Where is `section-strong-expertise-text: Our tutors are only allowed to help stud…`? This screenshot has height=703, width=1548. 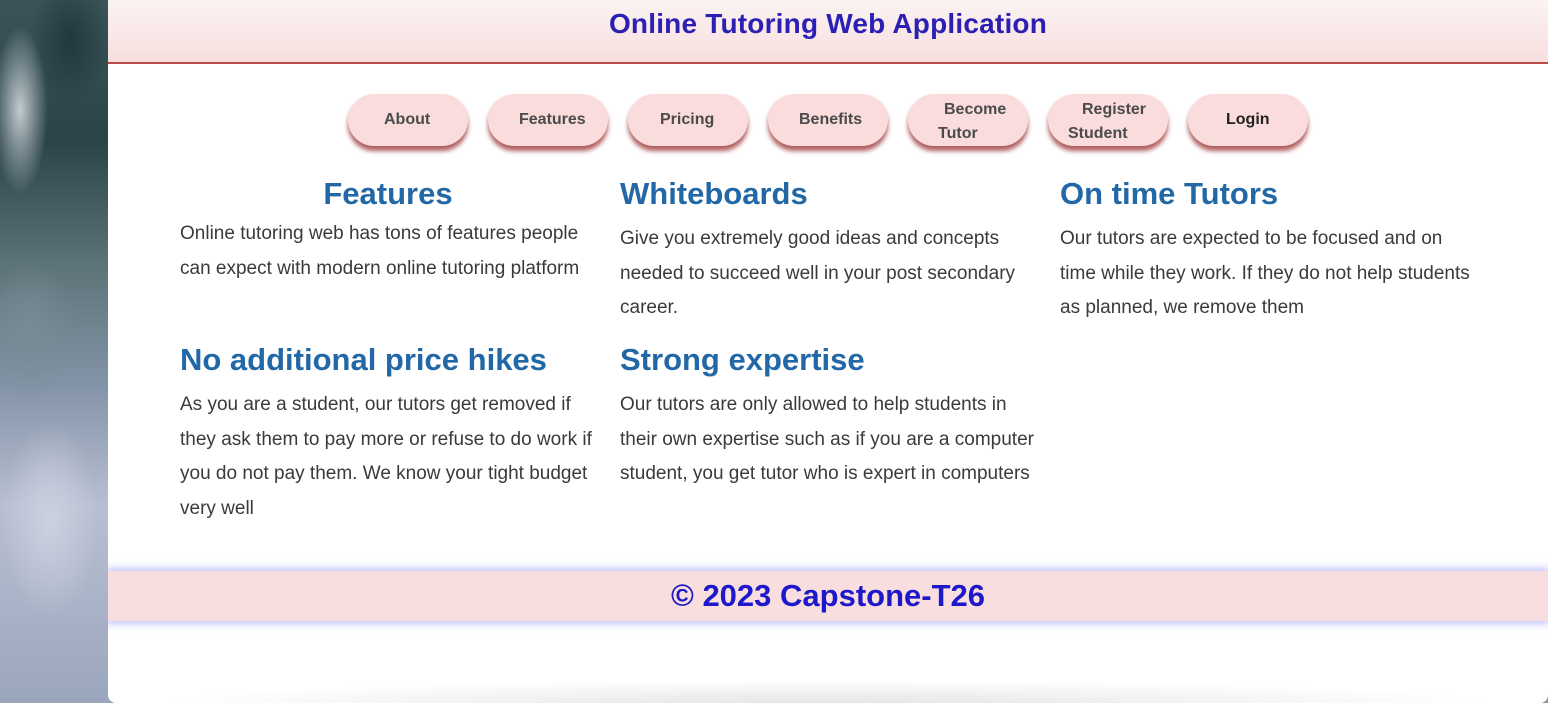 section-strong-expertise-text: Our tutors are only allowed to help stud… is located at coordinates (827, 439).